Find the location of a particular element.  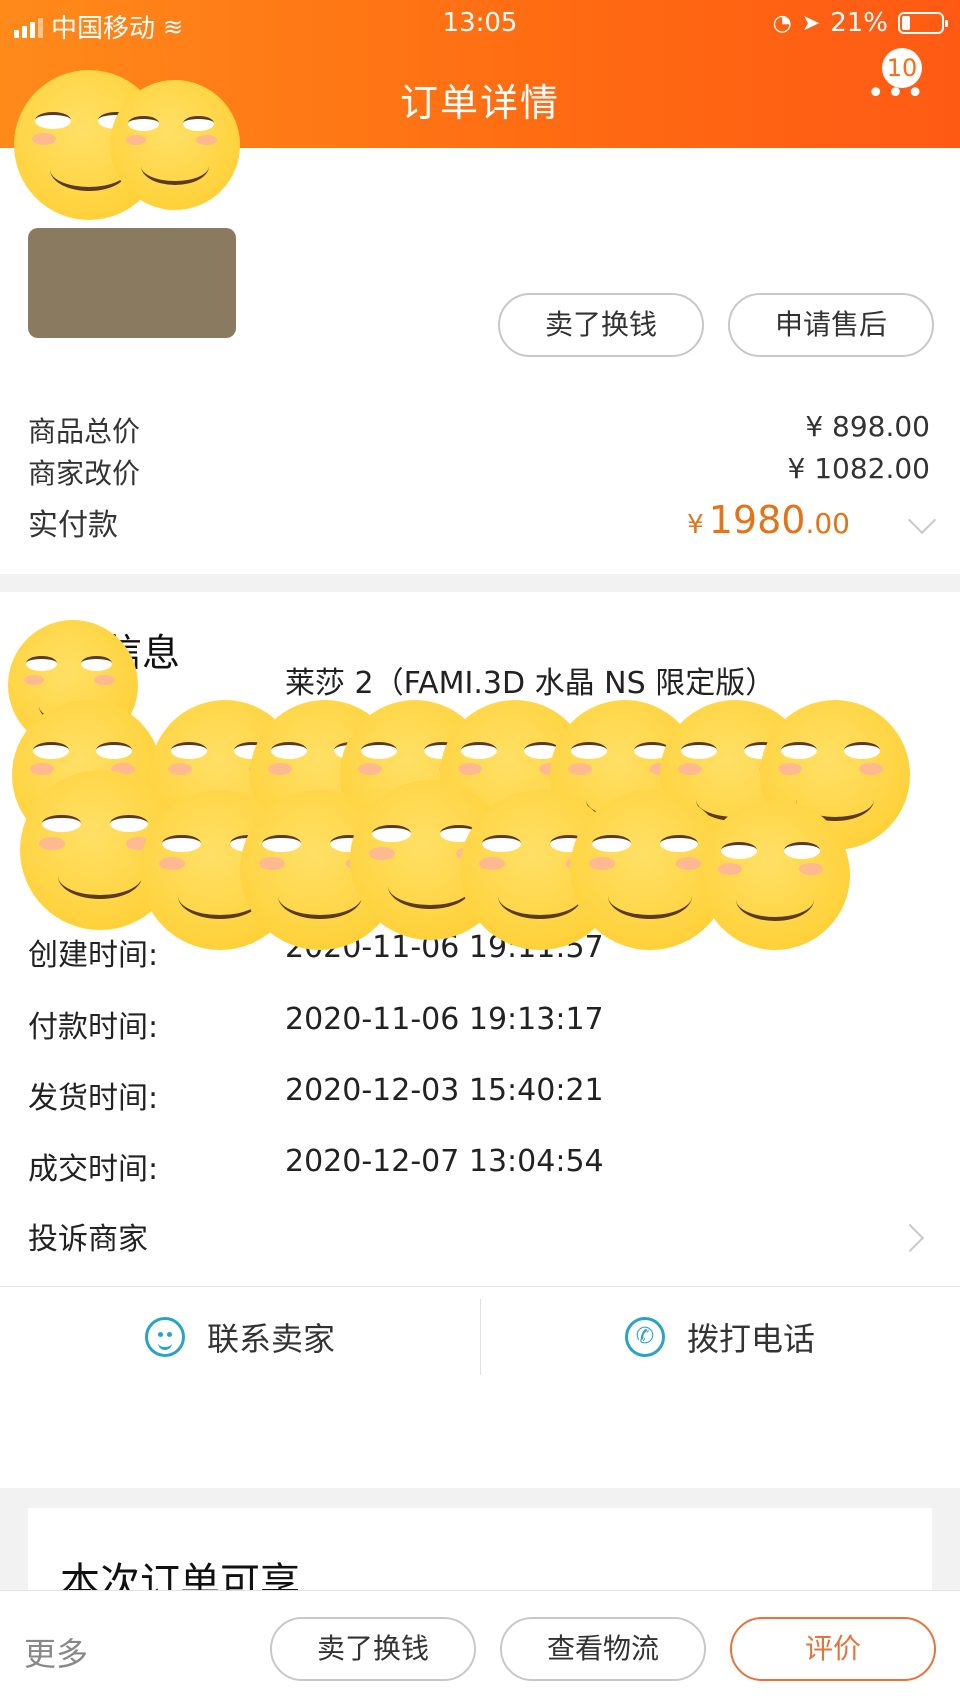

battery-percent: 21% is located at coordinates (859, 23).